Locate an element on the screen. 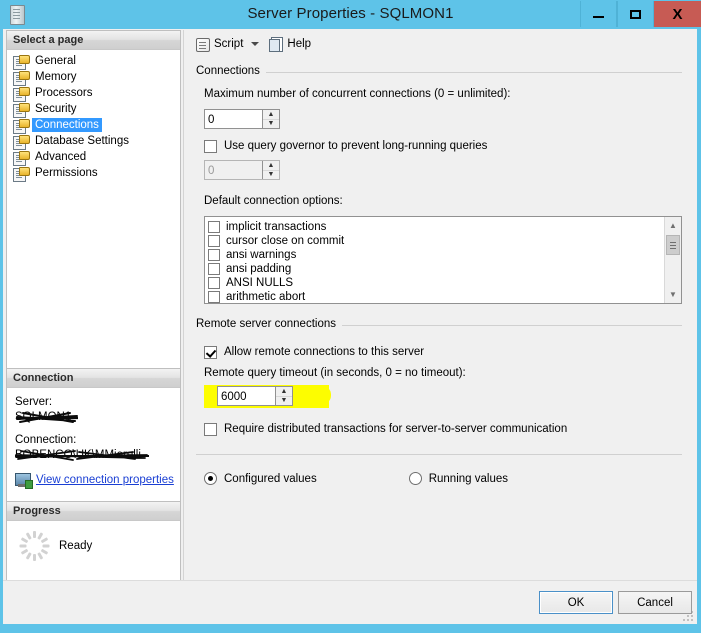  query-governor-checkbox is located at coordinates (210, 146).